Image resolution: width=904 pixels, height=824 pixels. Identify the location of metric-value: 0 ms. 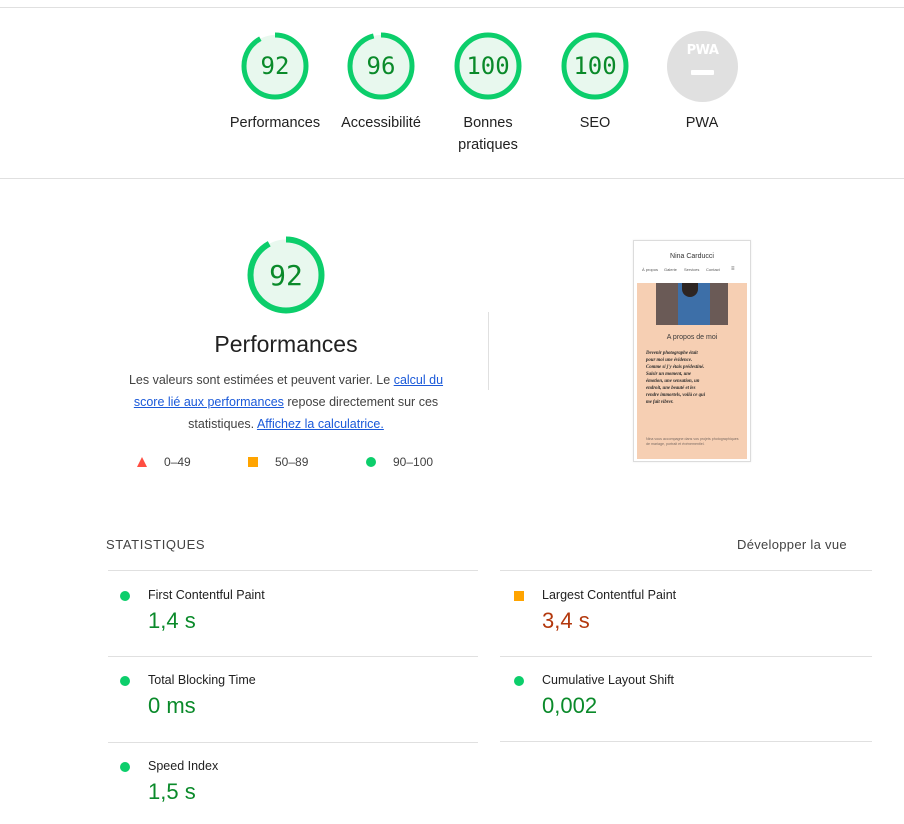
(172, 705).